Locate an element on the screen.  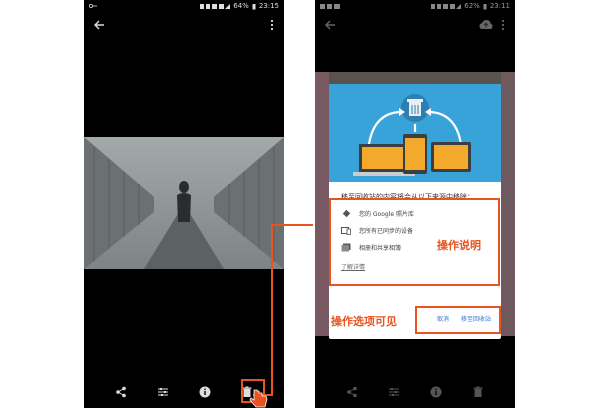
cloud-upload-icon is located at coordinates (486, 25).